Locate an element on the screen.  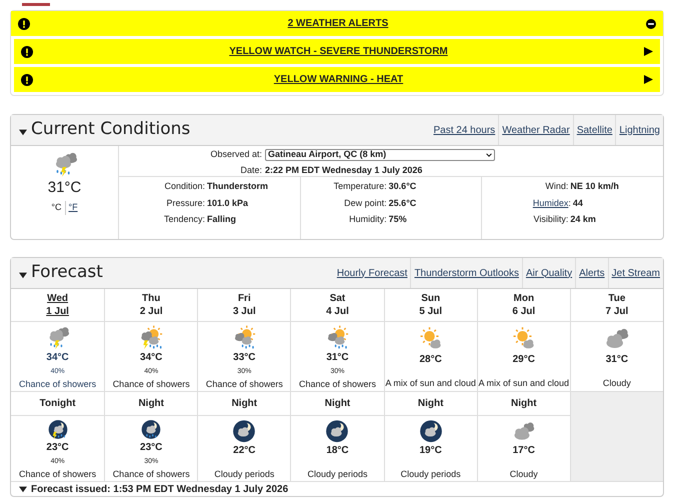
observation-value: NE 10 km/h is located at coordinates (594, 186).